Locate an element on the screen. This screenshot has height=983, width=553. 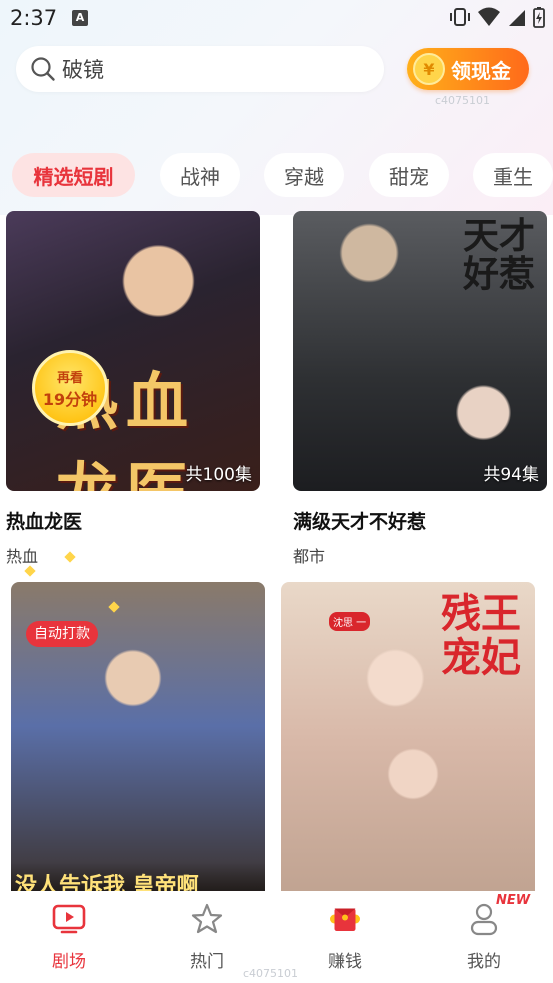
search-text: 破镜 is located at coordinates (83, 70).